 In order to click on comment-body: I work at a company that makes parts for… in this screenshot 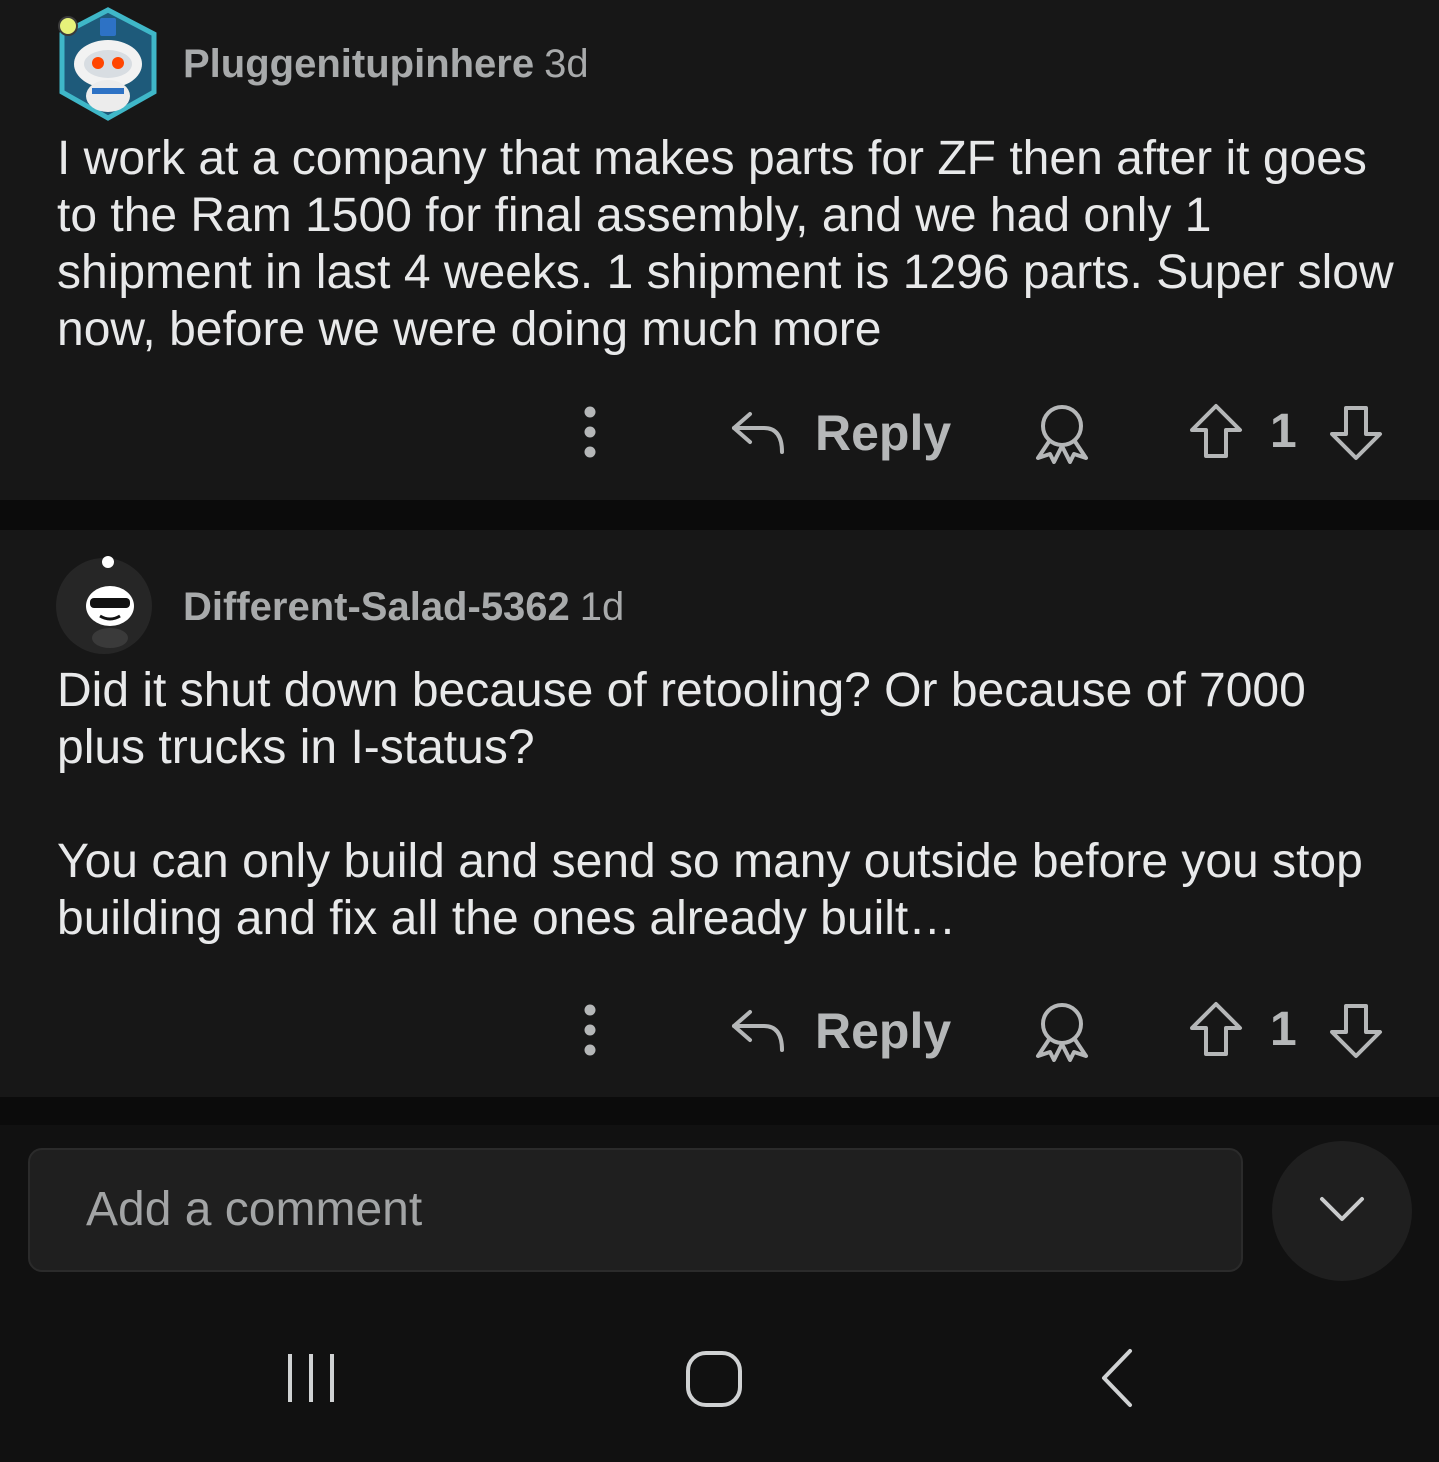, I will do `click(727, 244)`.